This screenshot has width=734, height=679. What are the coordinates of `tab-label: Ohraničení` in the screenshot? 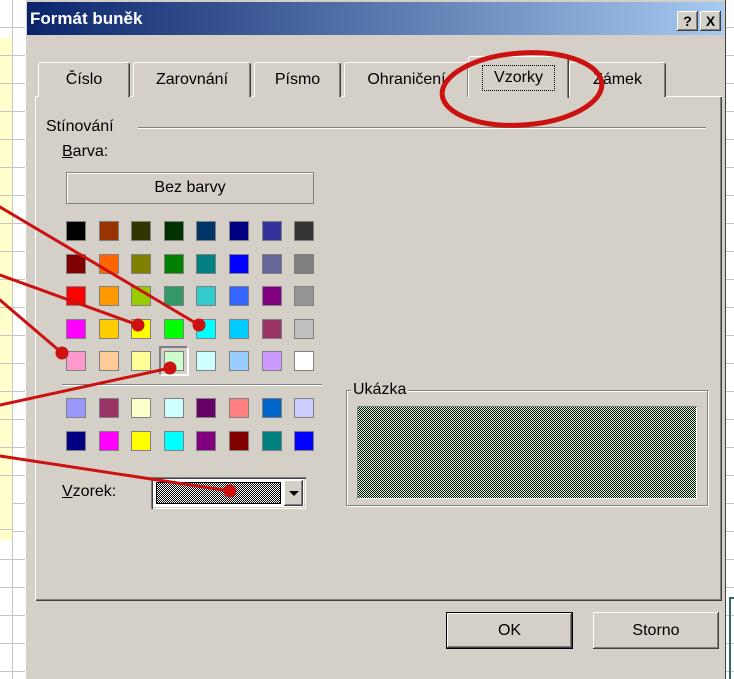 It's located at (406, 79).